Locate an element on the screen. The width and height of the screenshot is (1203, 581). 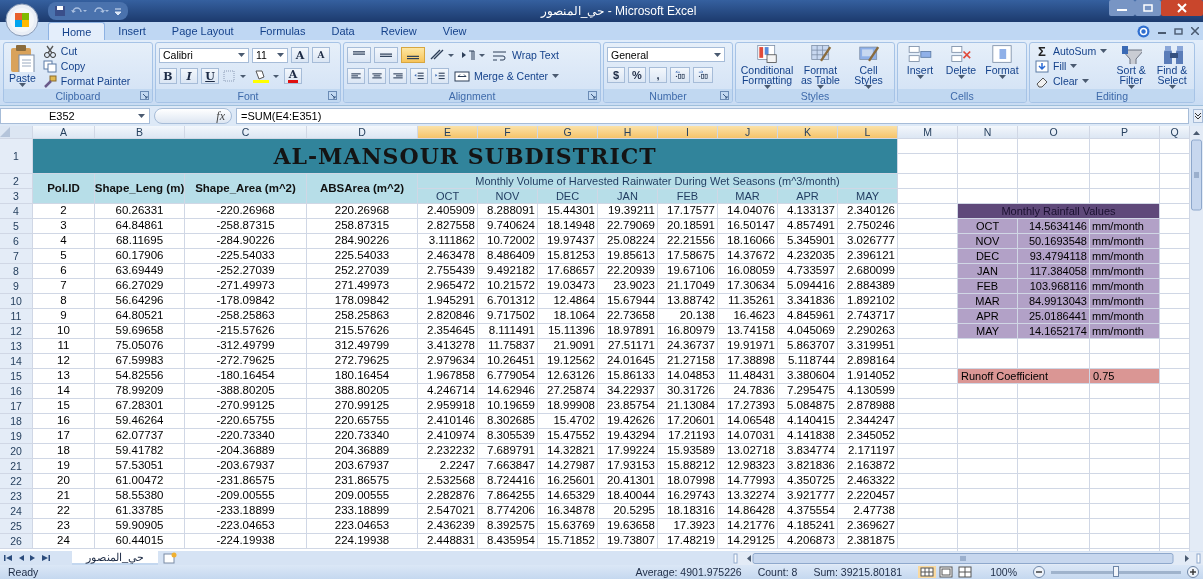
column-header: D is located at coordinates (362, 132).